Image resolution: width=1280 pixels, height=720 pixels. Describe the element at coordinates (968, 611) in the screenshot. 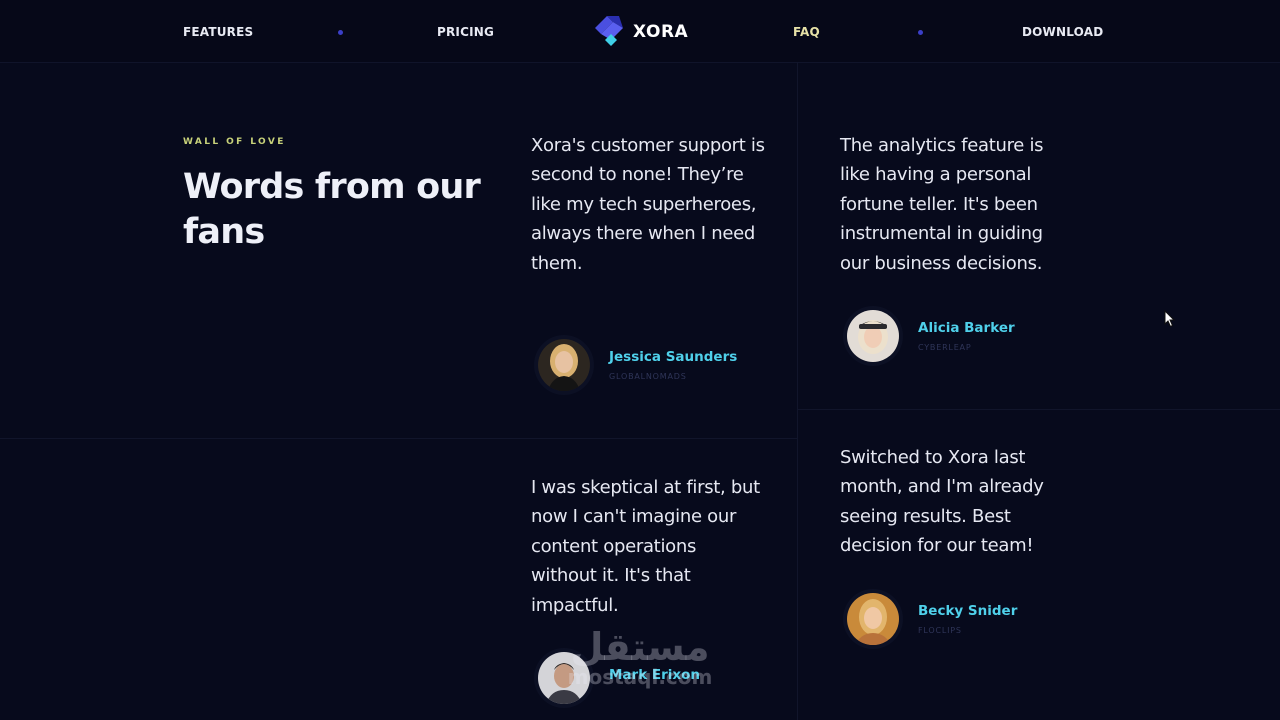

I see `author-name: Becky Snider` at that location.